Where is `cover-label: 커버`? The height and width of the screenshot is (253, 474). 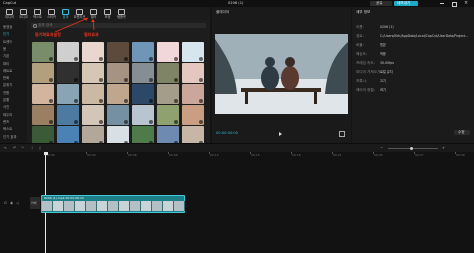 cover-label: 커버 is located at coordinates (34, 203).